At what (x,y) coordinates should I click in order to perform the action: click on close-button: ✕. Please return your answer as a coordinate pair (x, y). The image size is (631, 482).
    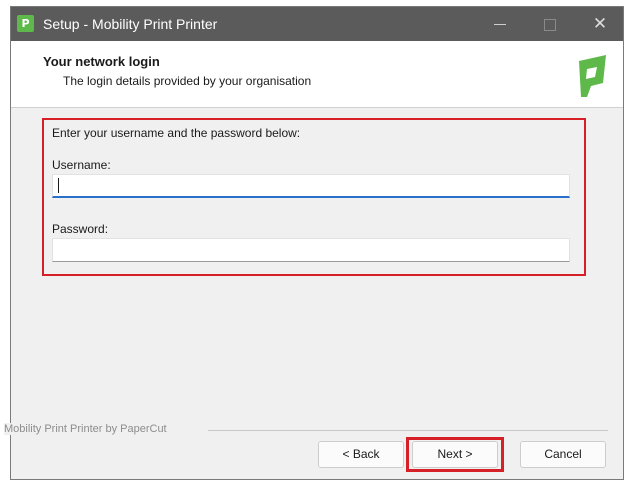
    Looking at the image, I should click on (600, 24).